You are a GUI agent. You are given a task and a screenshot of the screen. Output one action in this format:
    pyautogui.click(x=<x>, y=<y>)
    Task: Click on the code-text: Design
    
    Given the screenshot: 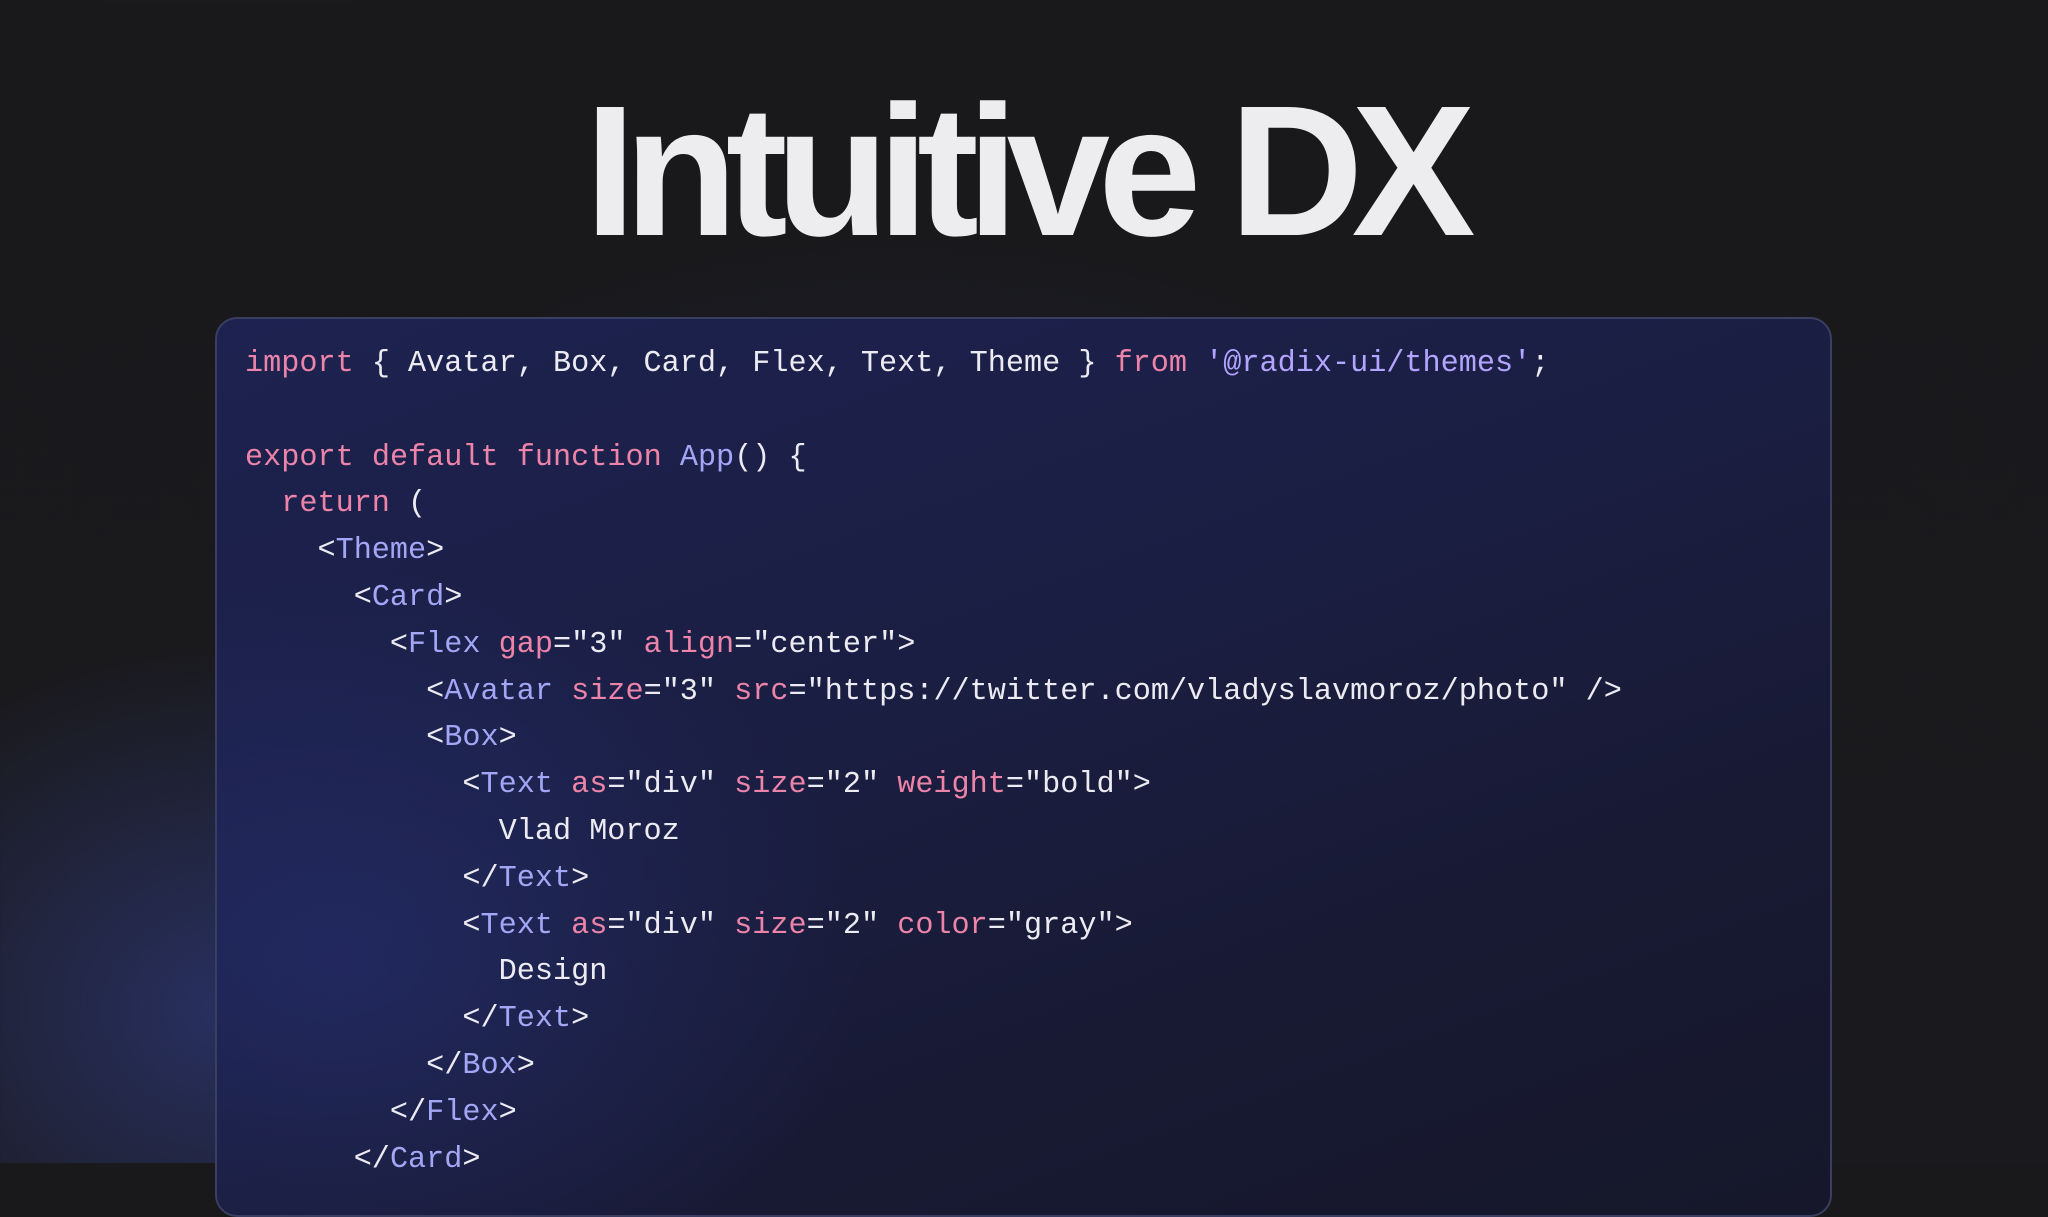 What is the action you would take?
    pyautogui.click(x=426, y=972)
    